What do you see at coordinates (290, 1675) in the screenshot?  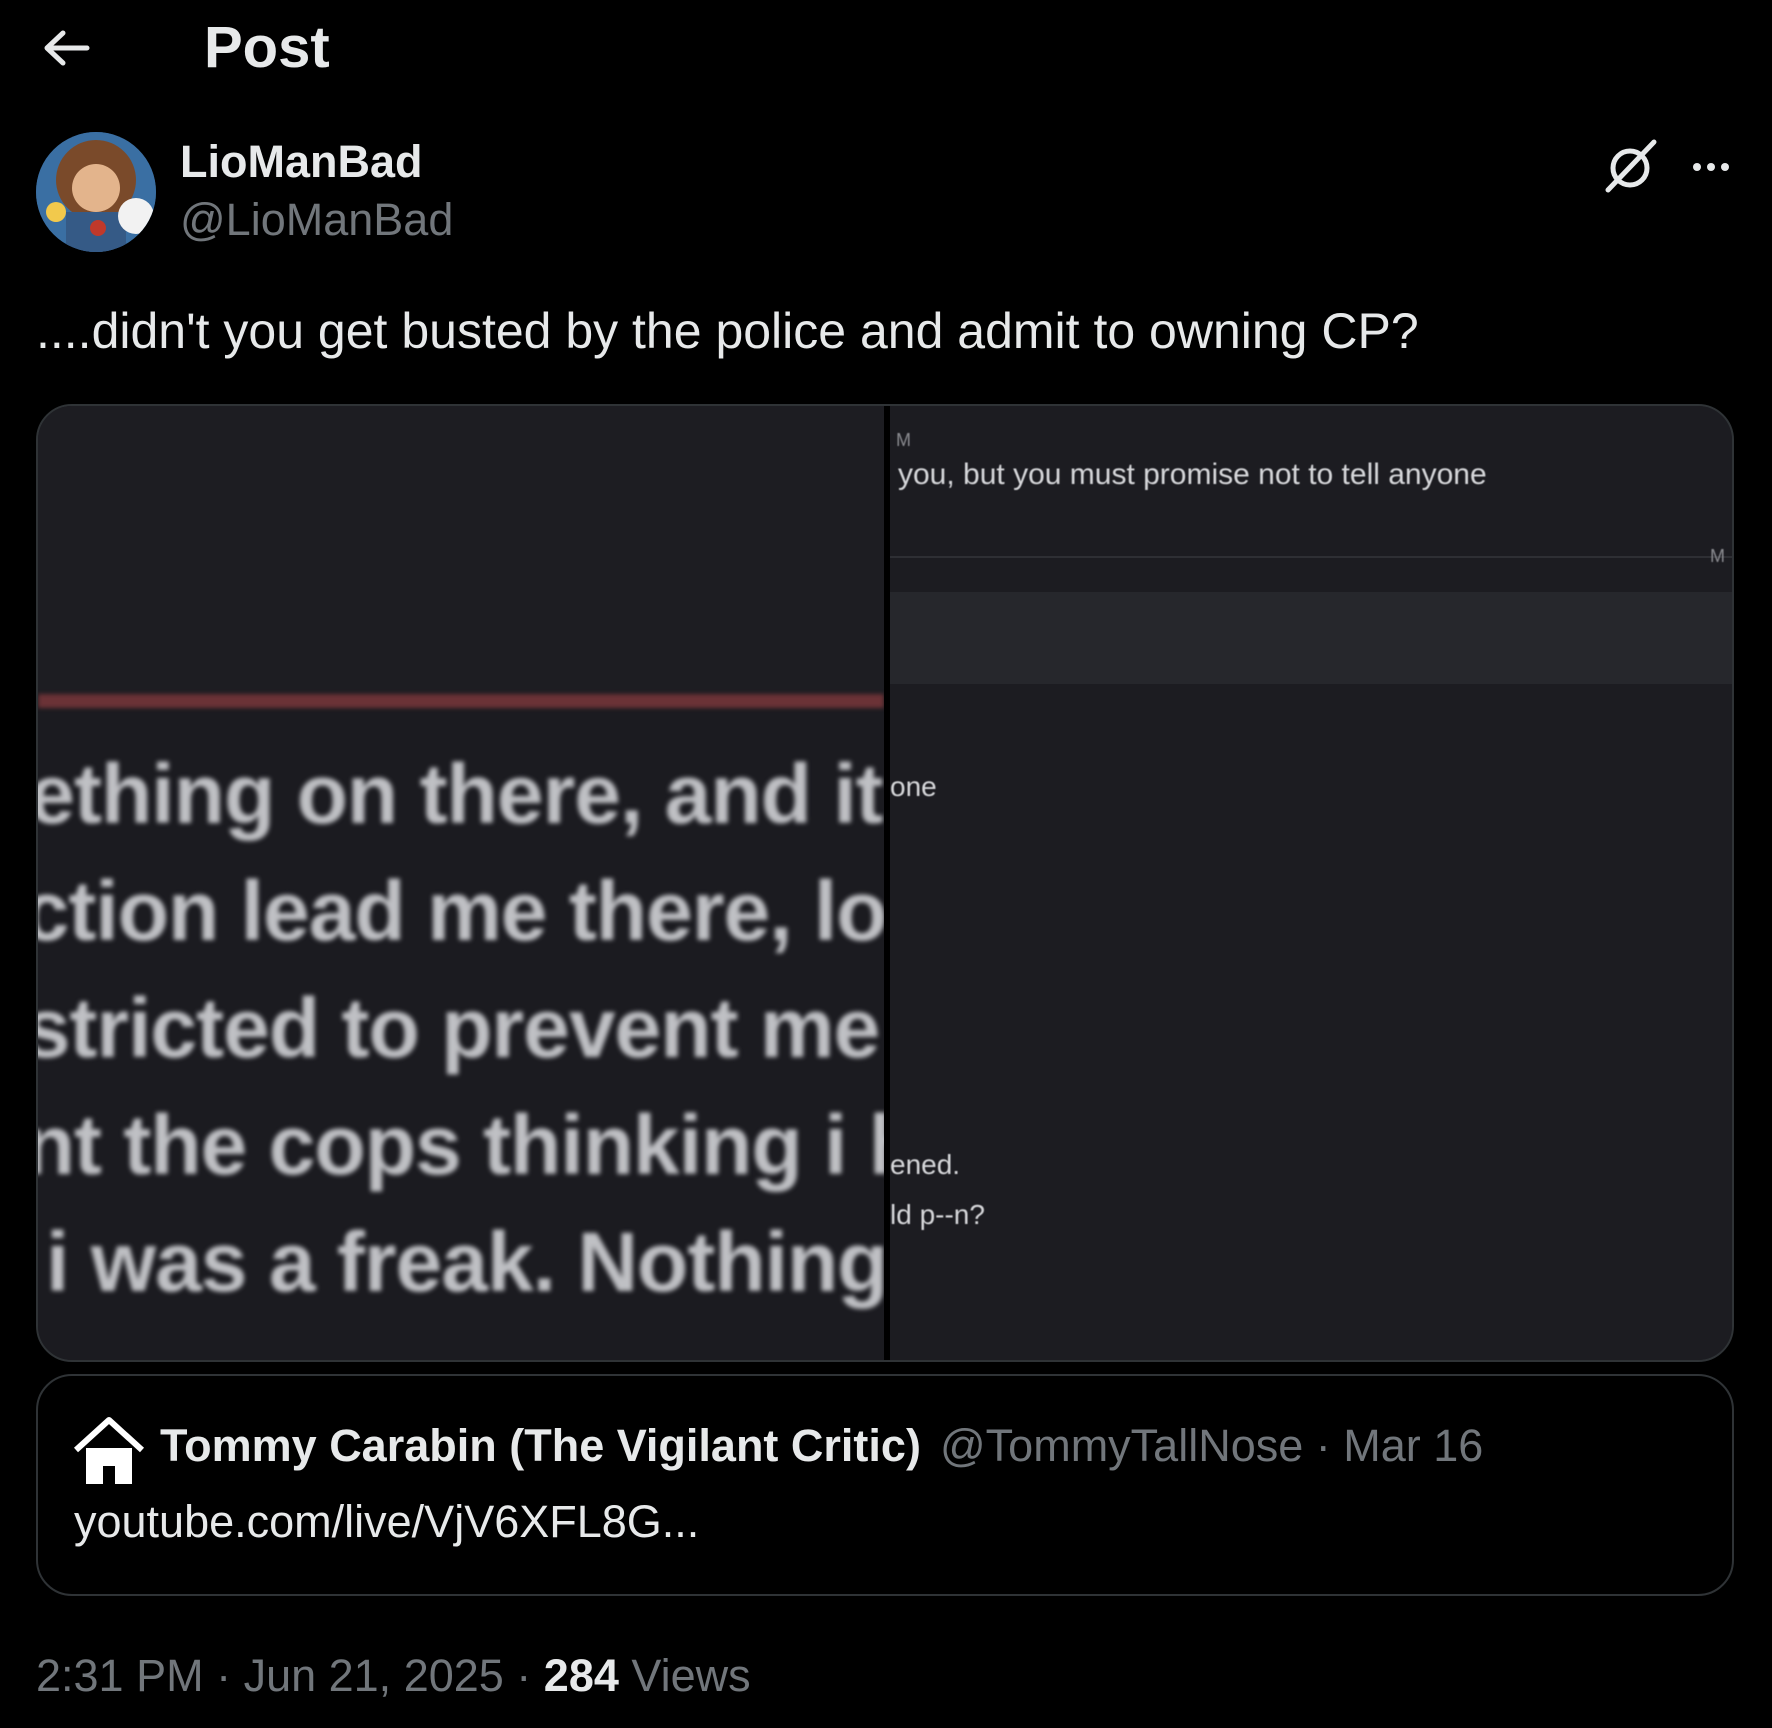 I see `post-timestamp: 2:31 PM · Jun 21, 2025 ·` at bounding box center [290, 1675].